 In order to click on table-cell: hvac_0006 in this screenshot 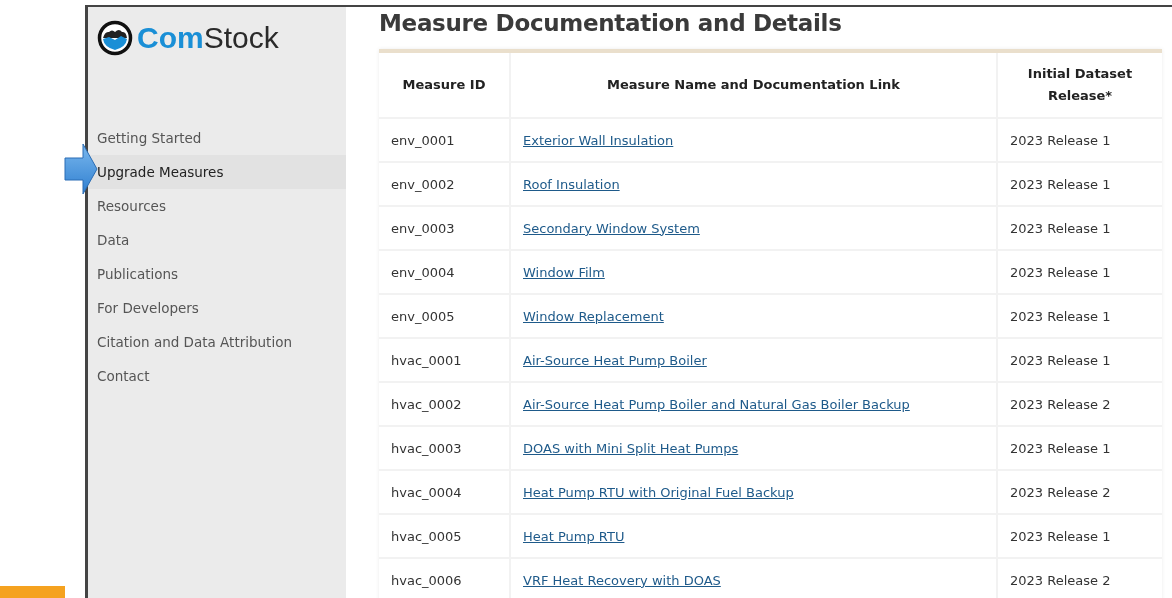, I will do `click(444, 578)`.